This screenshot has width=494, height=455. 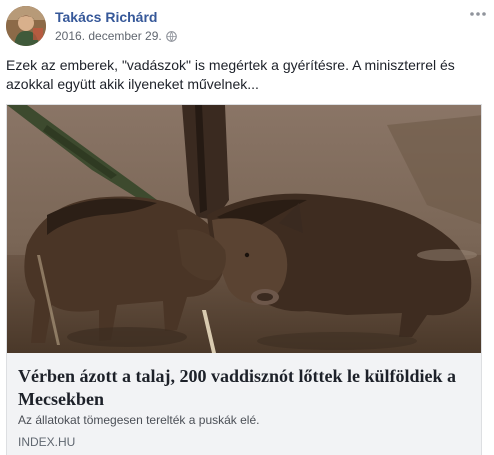 I want to click on author-avatar, so click(x=26, y=26).